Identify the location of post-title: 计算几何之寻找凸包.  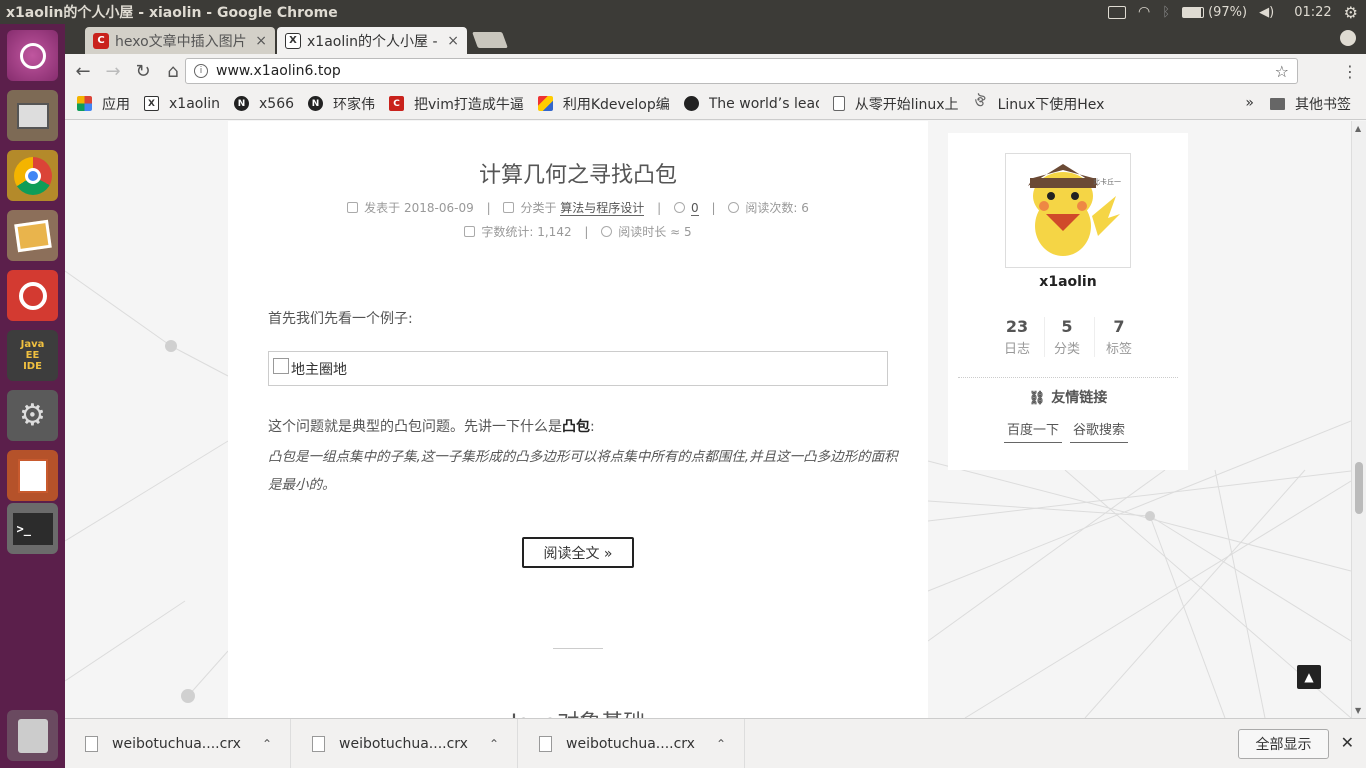
(578, 173).